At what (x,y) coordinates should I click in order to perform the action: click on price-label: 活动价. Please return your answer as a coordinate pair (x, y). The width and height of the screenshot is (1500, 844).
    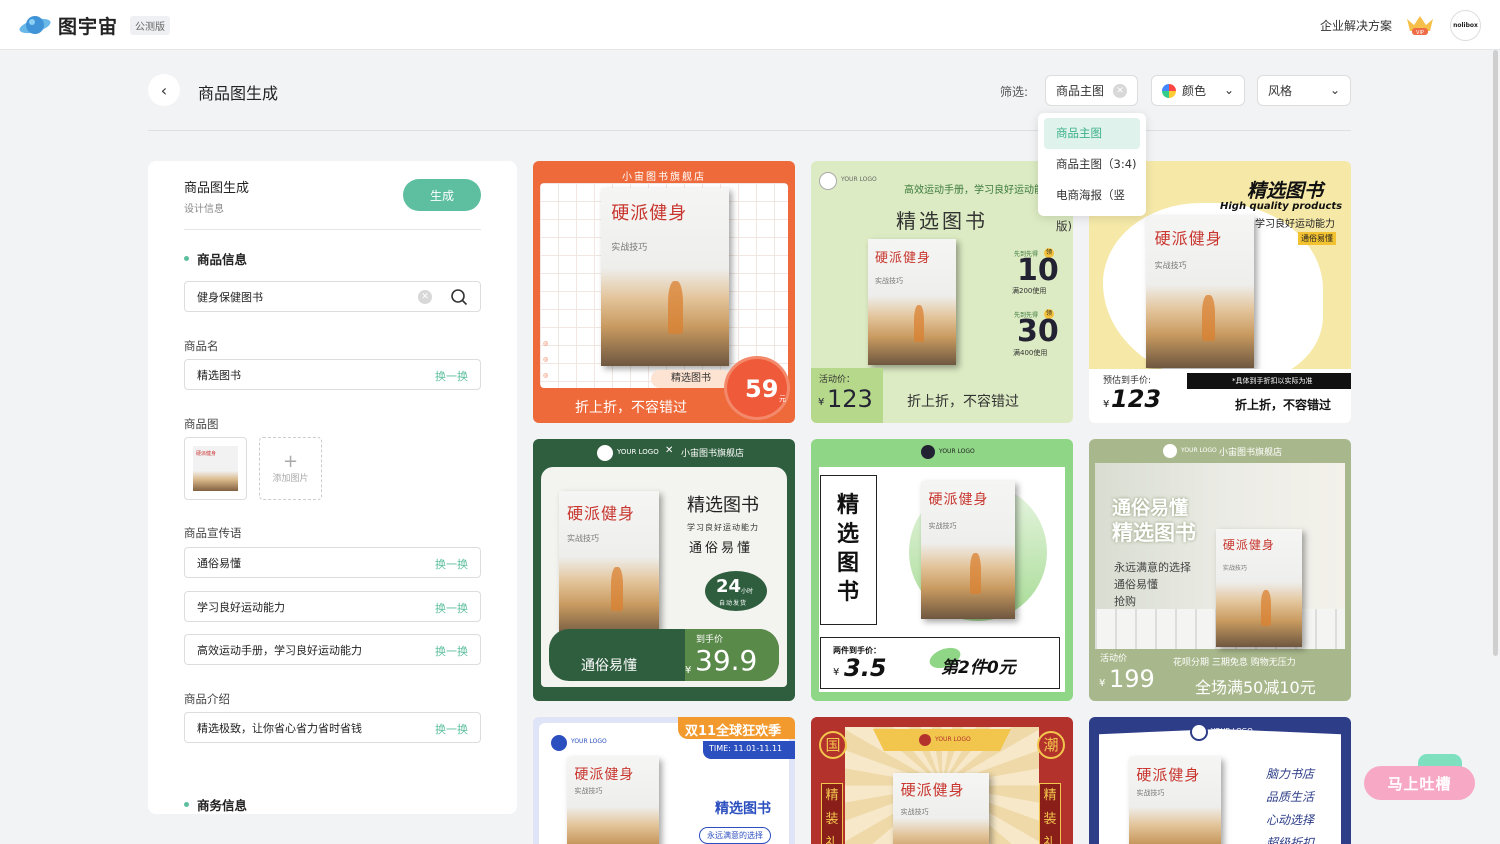
    Looking at the image, I should click on (1114, 659).